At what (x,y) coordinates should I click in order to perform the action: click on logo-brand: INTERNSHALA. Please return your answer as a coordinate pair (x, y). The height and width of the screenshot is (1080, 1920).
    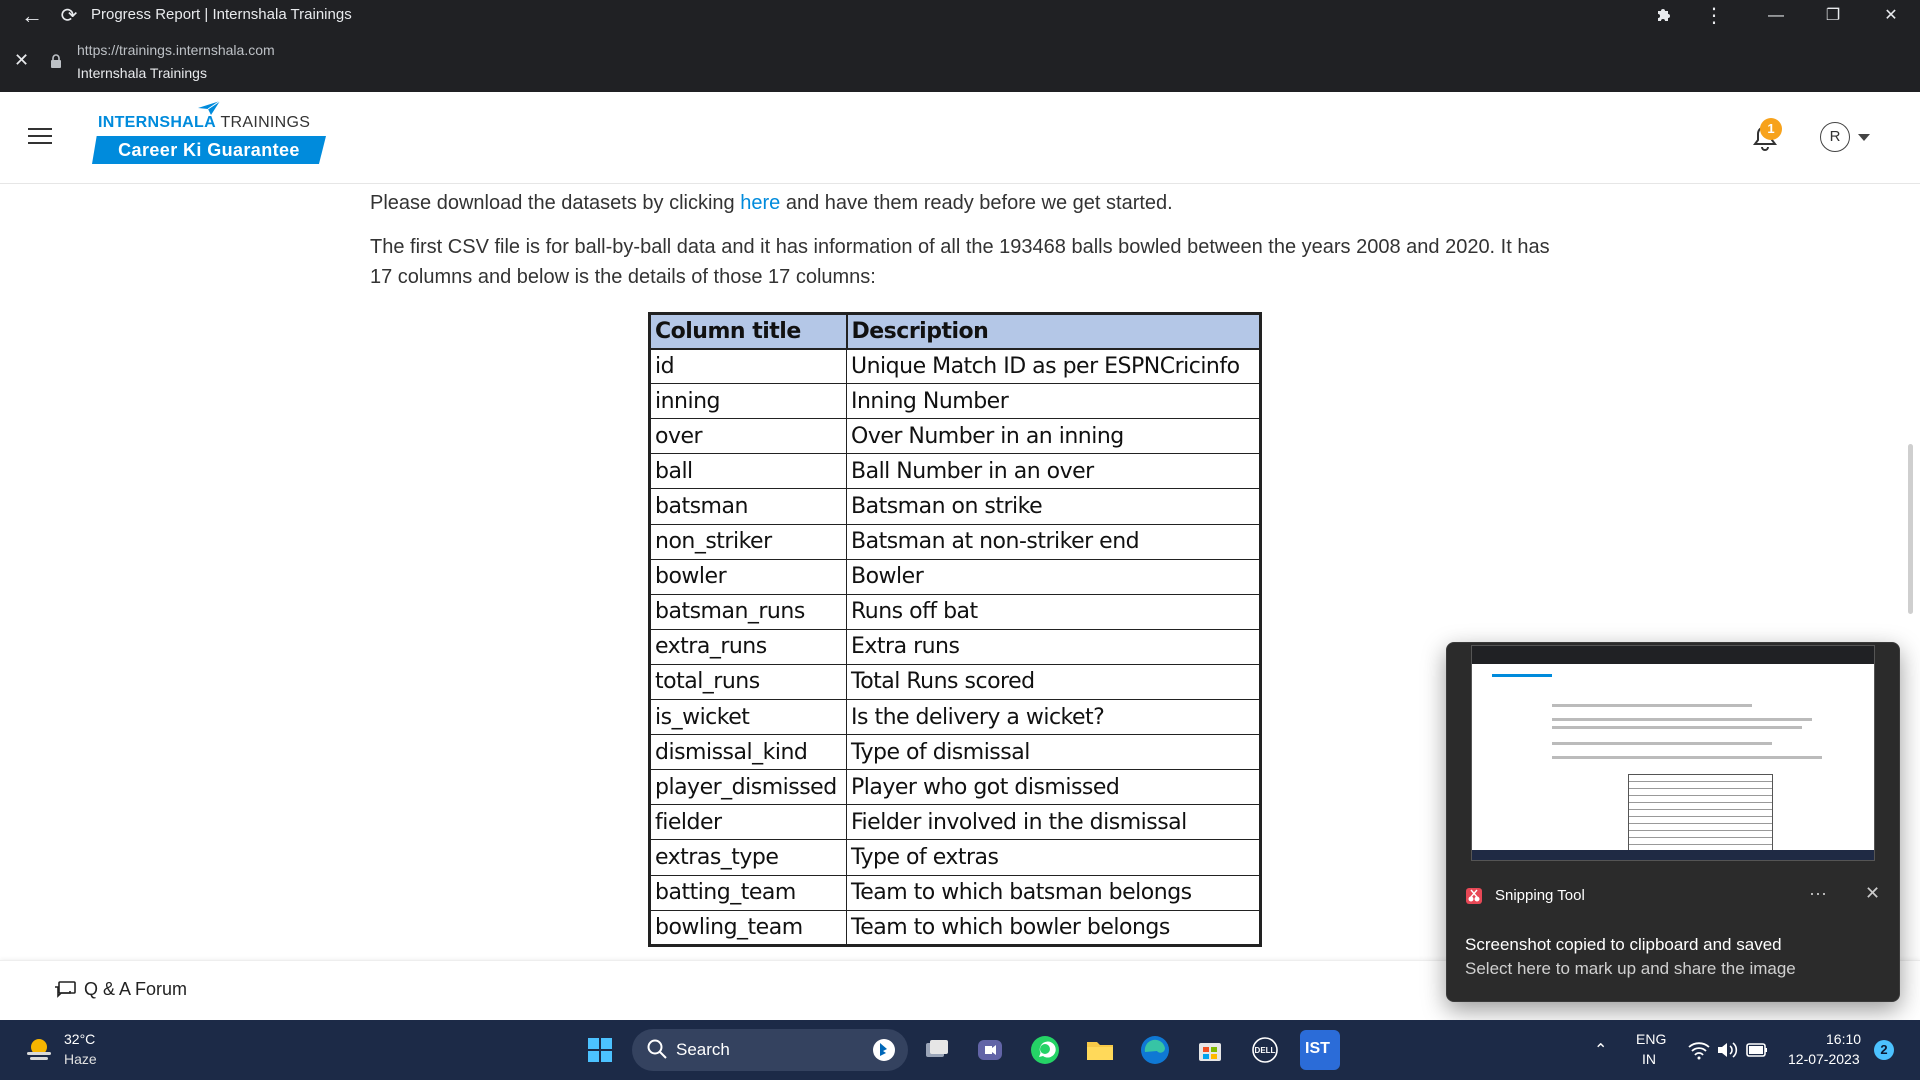
    Looking at the image, I should click on (157, 122).